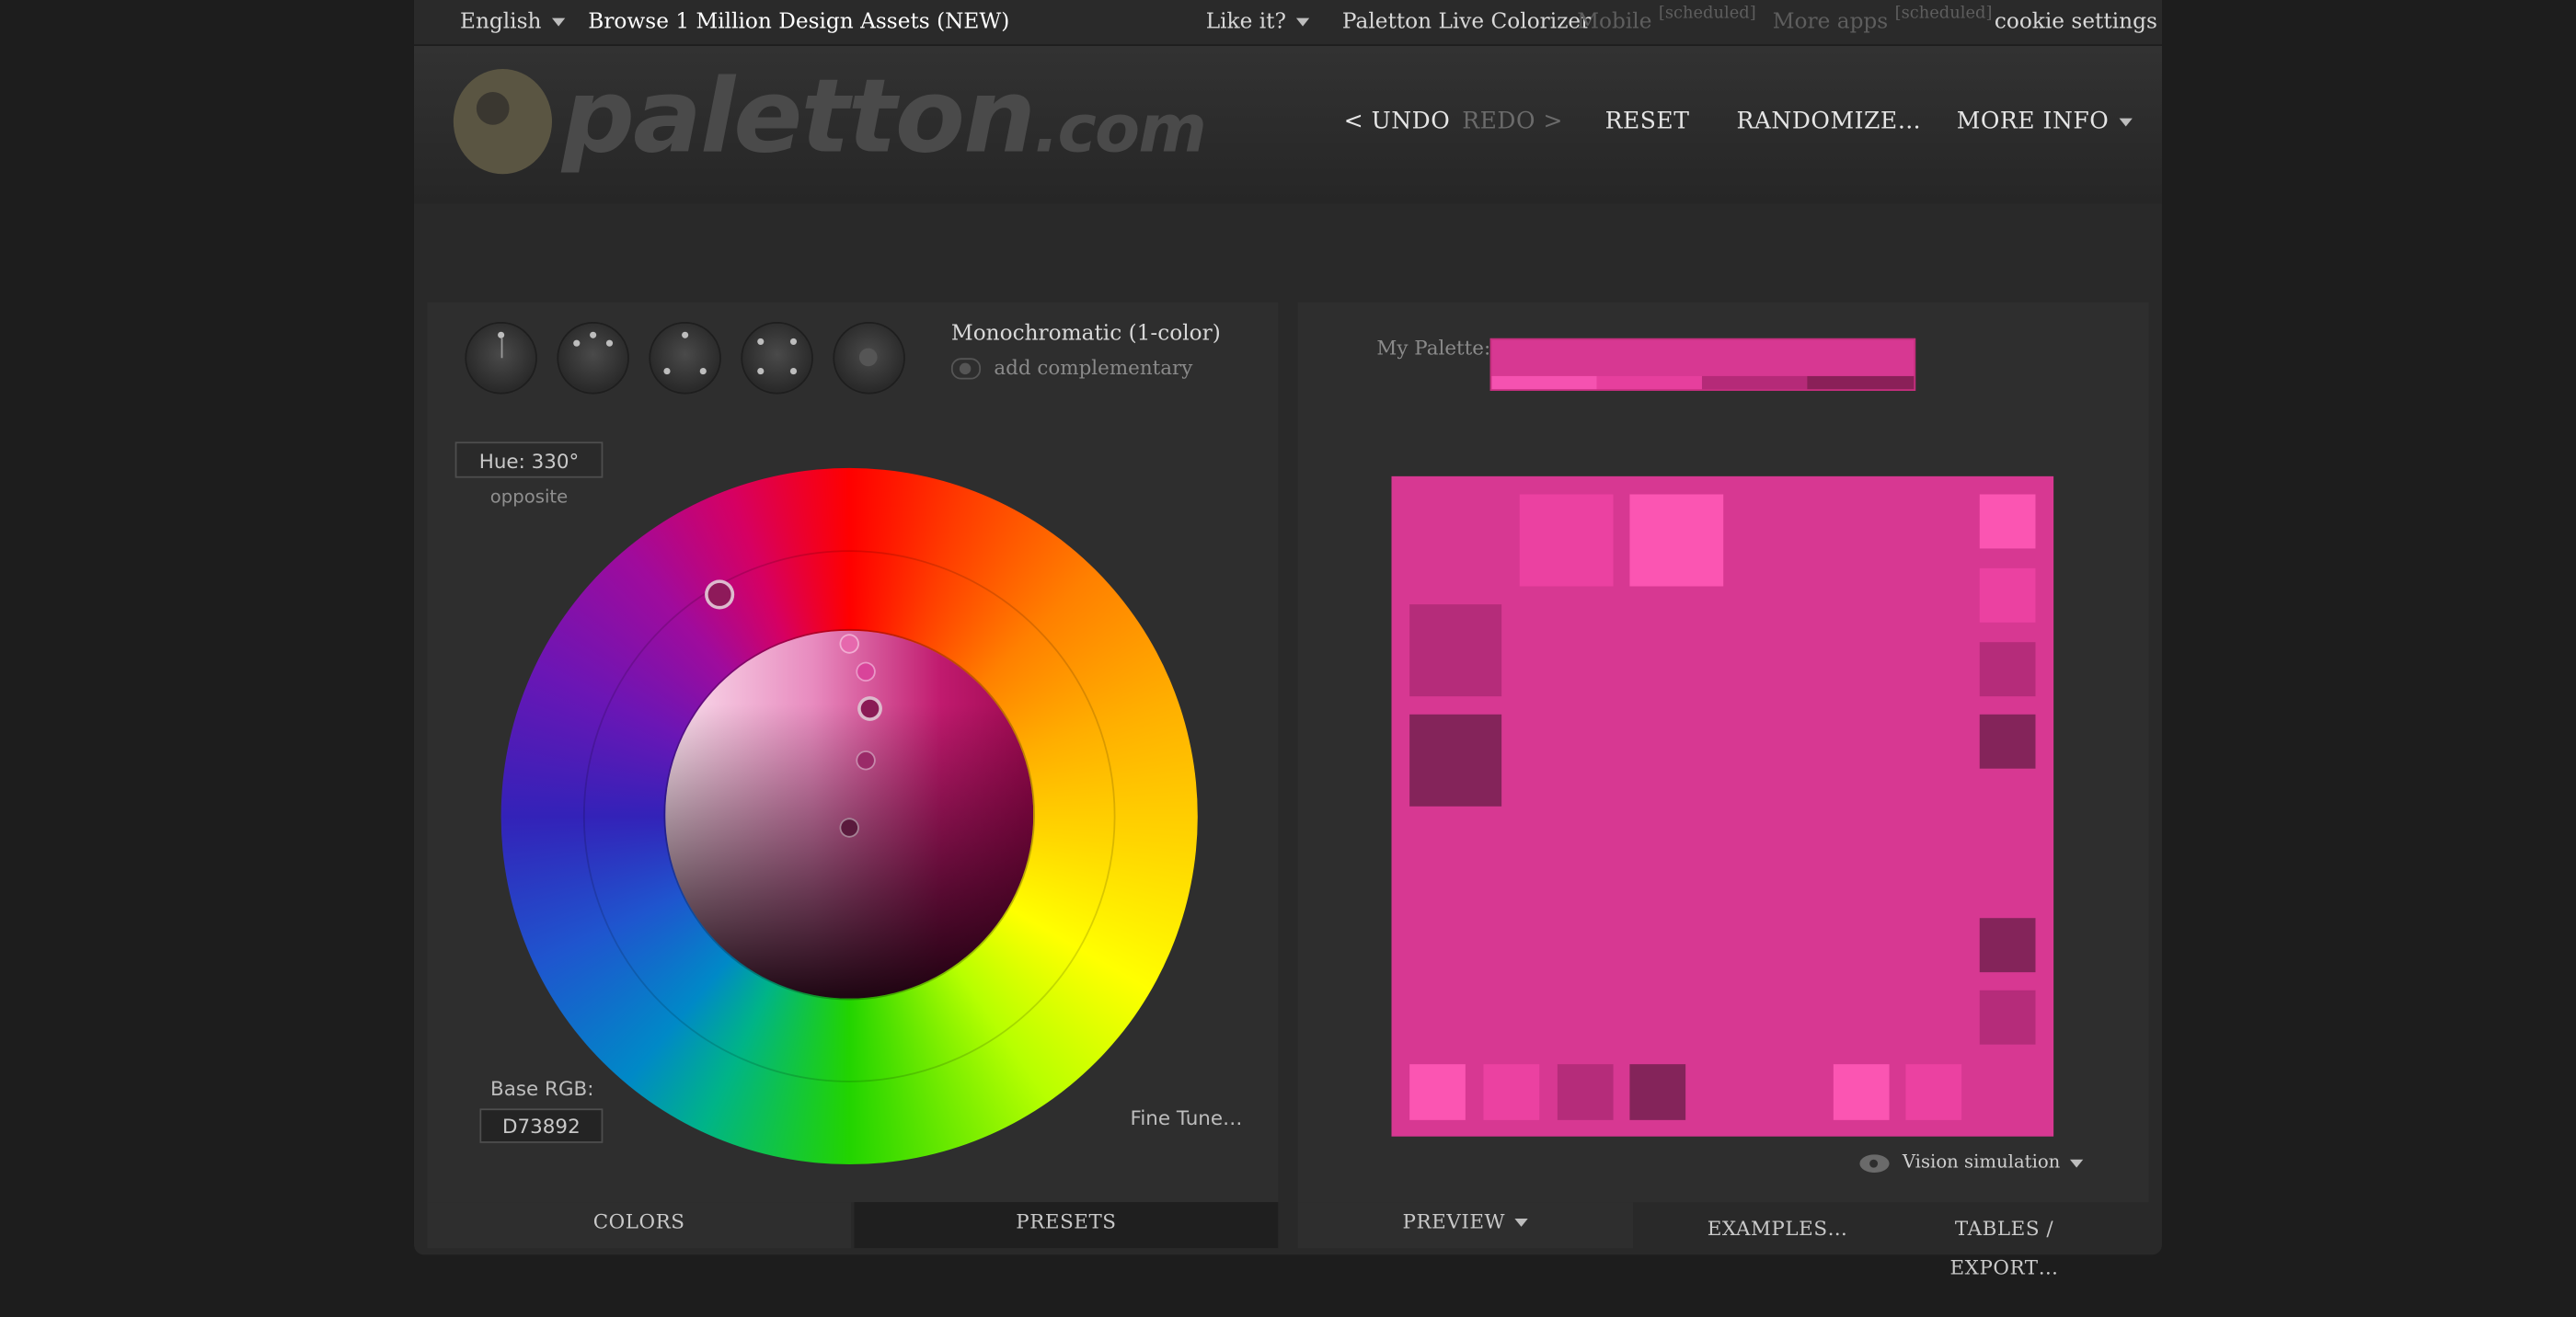 Image resolution: width=2576 pixels, height=1317 pixels. What do you see at coordinates (1120, 129) in the screenshot?
I see `logo-tld: .com` at bounding box center [1120, 129].